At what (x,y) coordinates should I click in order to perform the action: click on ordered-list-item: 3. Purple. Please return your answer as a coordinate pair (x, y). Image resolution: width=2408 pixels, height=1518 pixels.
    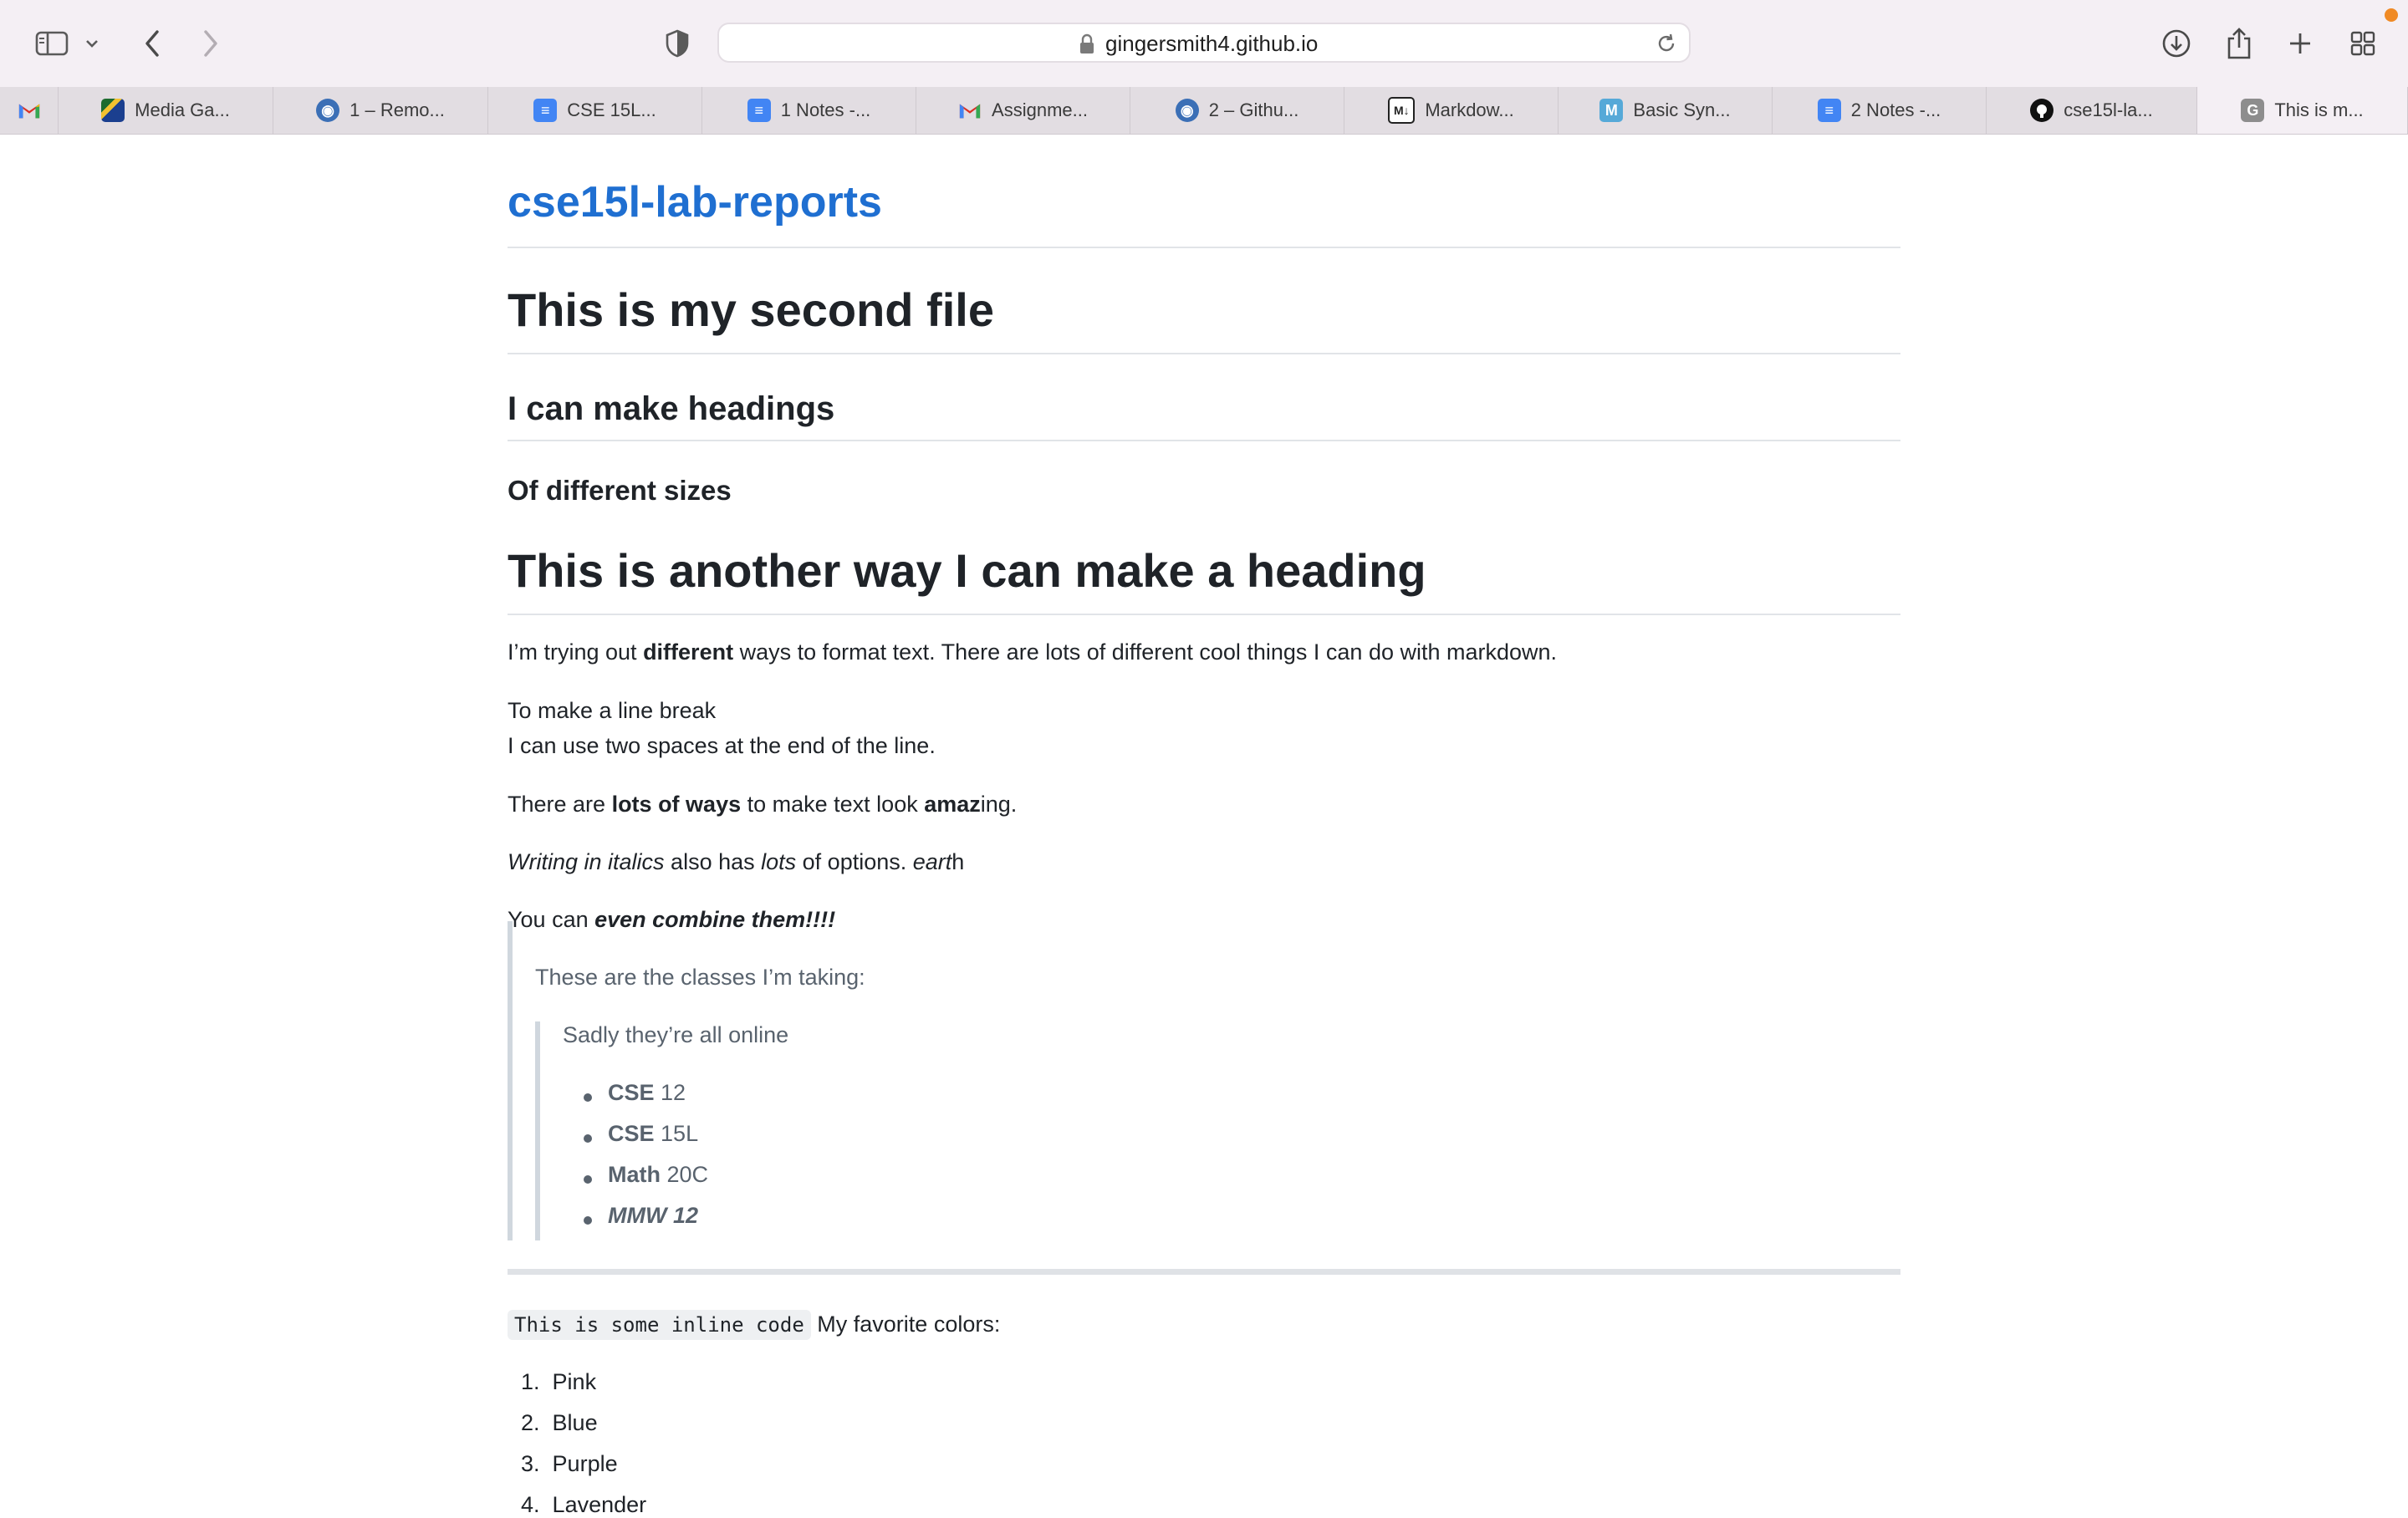
    Looking at the image, I should click on (570, 1464).